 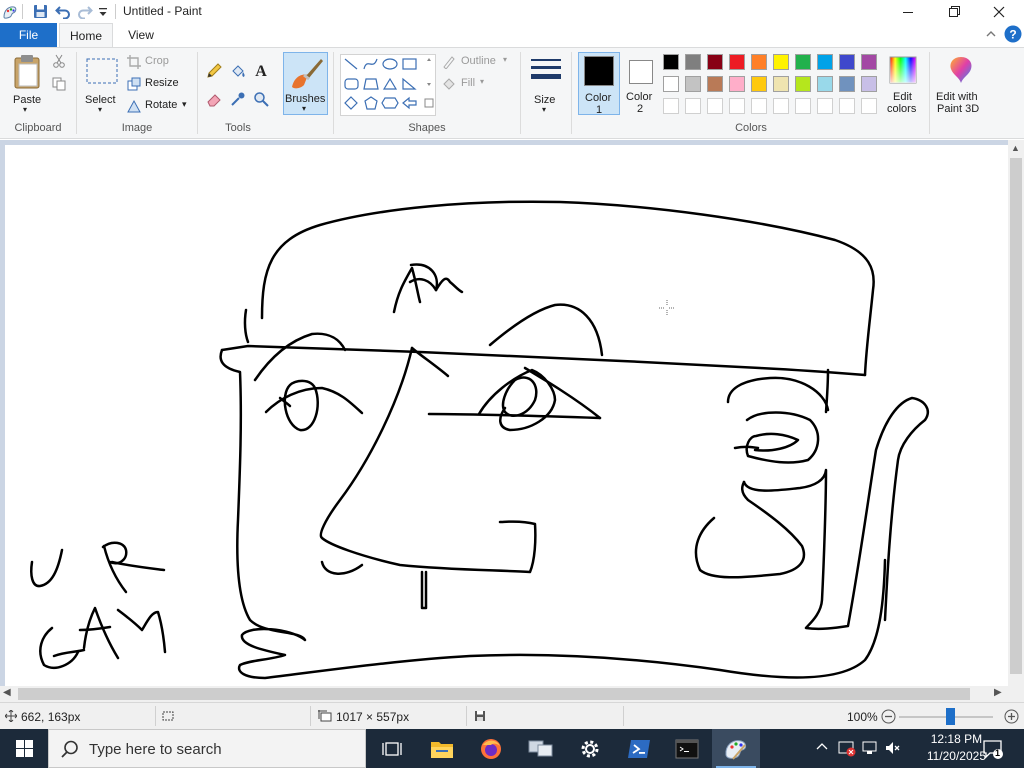 I want to click on powershell-button, so click(x=639, y=748).